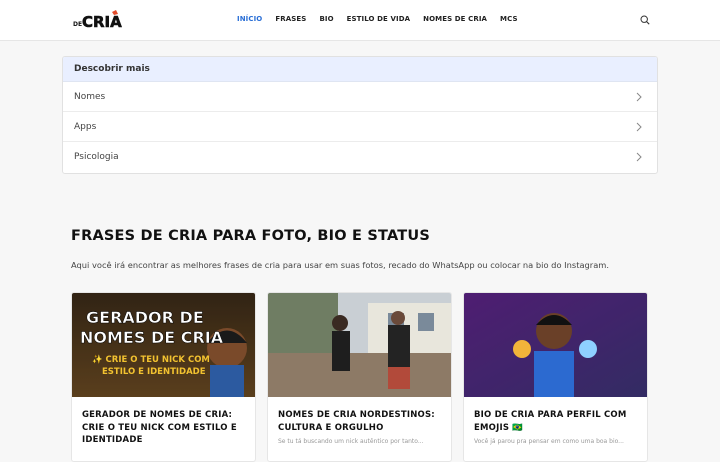  What do you see at coordinates (152, 337) in the screenshot?
I see `thumb-line-2: NOMES DE CRIA` at bounding box center [152, 337].